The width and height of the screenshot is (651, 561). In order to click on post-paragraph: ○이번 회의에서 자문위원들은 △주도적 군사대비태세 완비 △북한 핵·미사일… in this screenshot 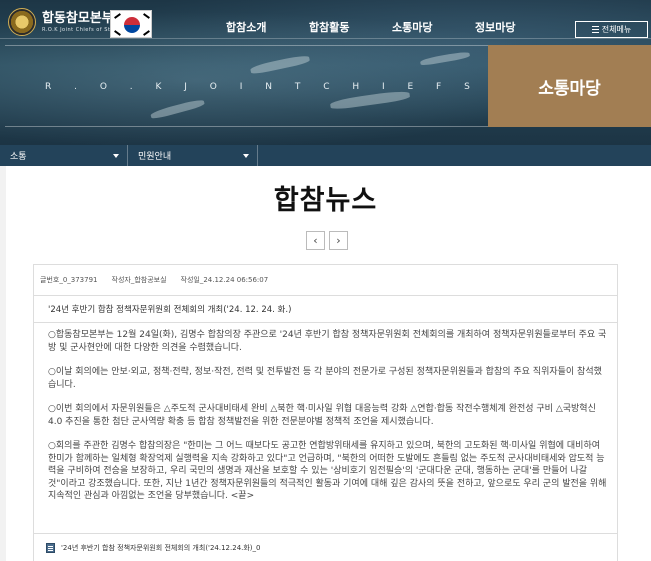, I will do `click(322, 415)`.